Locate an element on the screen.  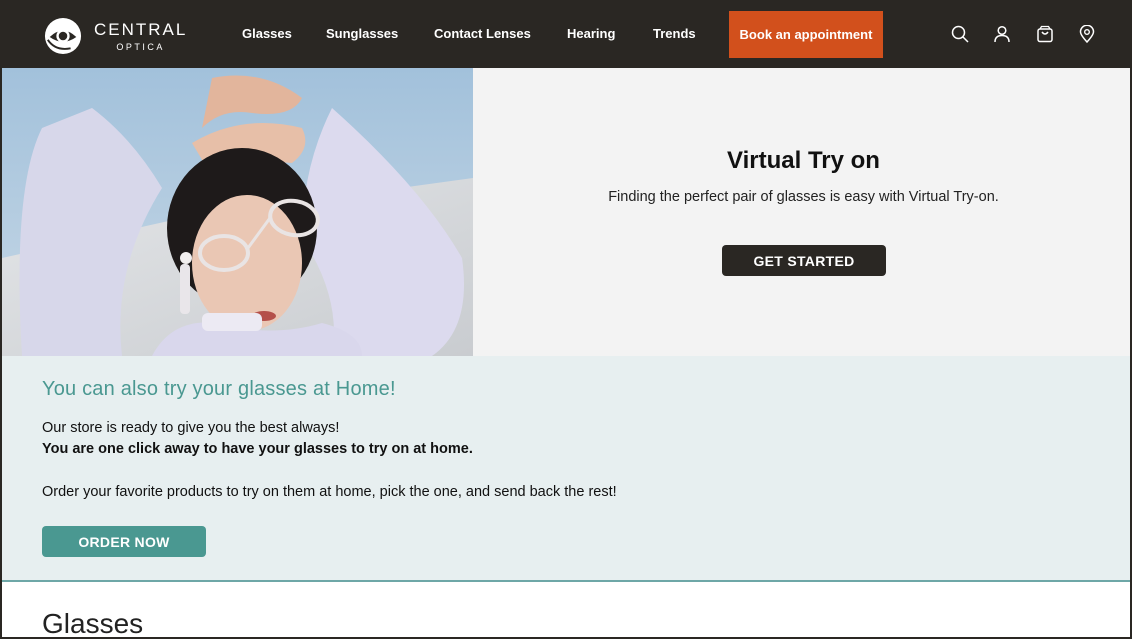
user-icon is located at coordinates (1002, 34).